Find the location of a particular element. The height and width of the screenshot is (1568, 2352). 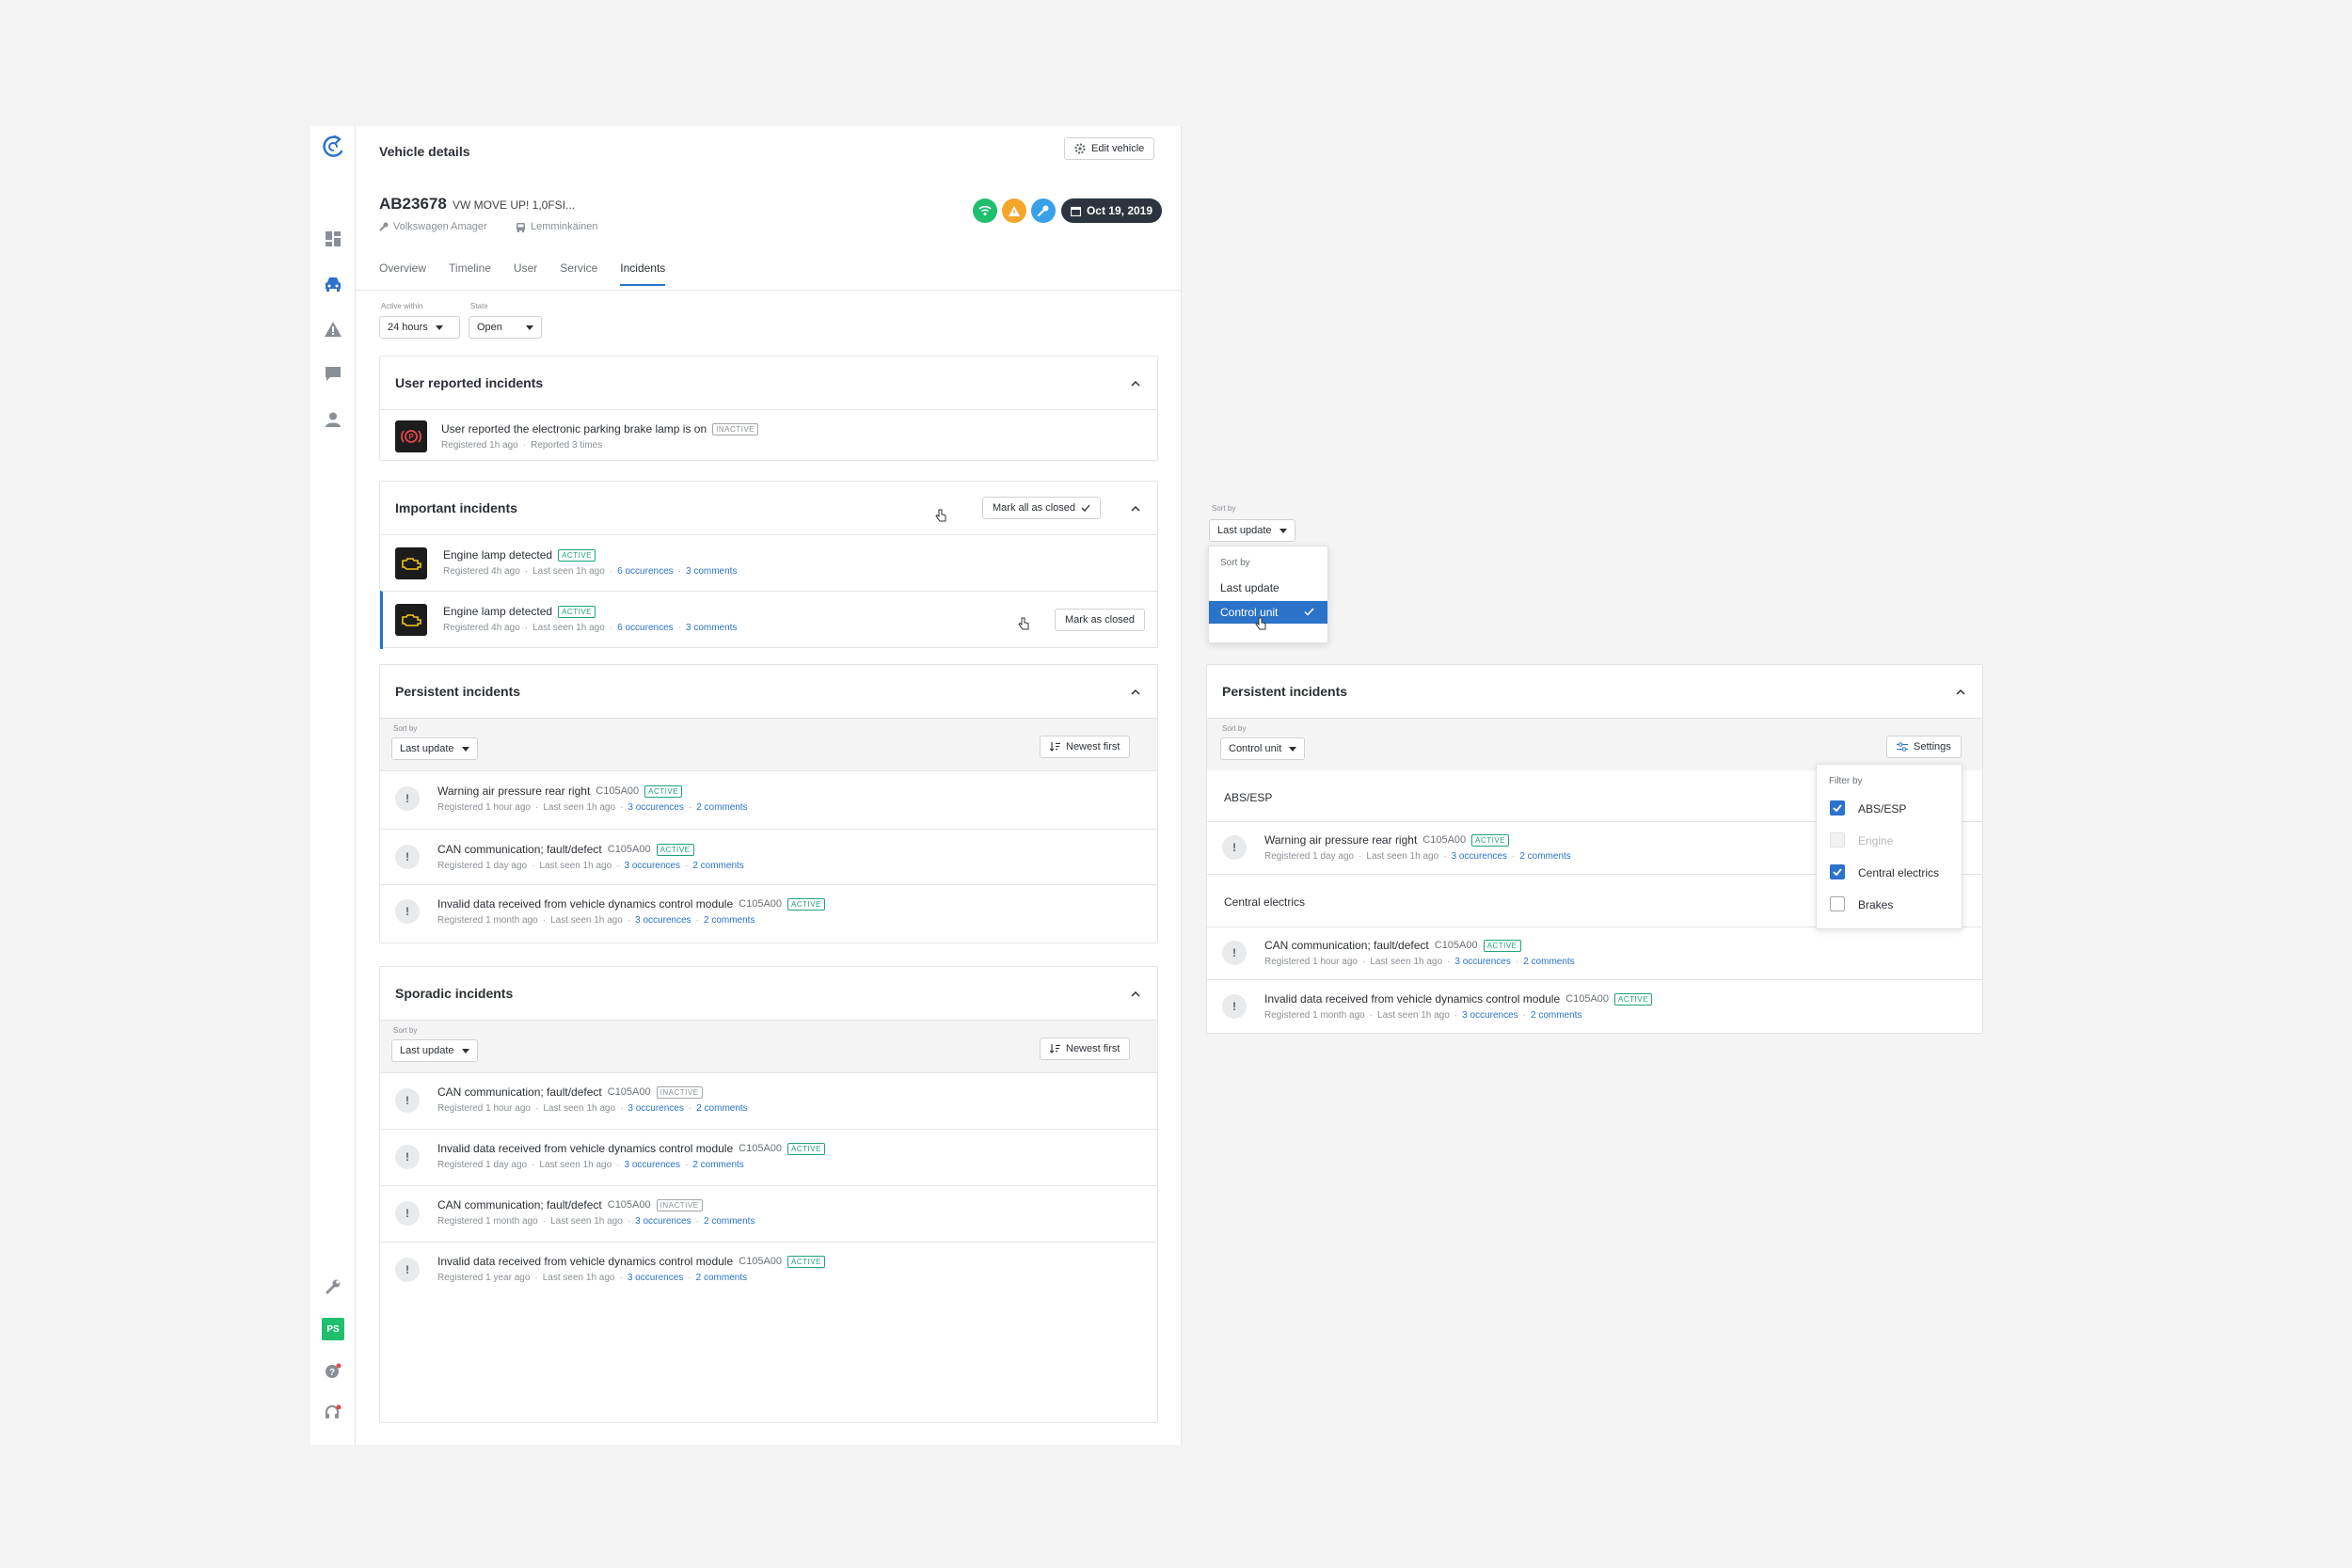

tab-incidents: Incidents is located at coordinates (643, 273).